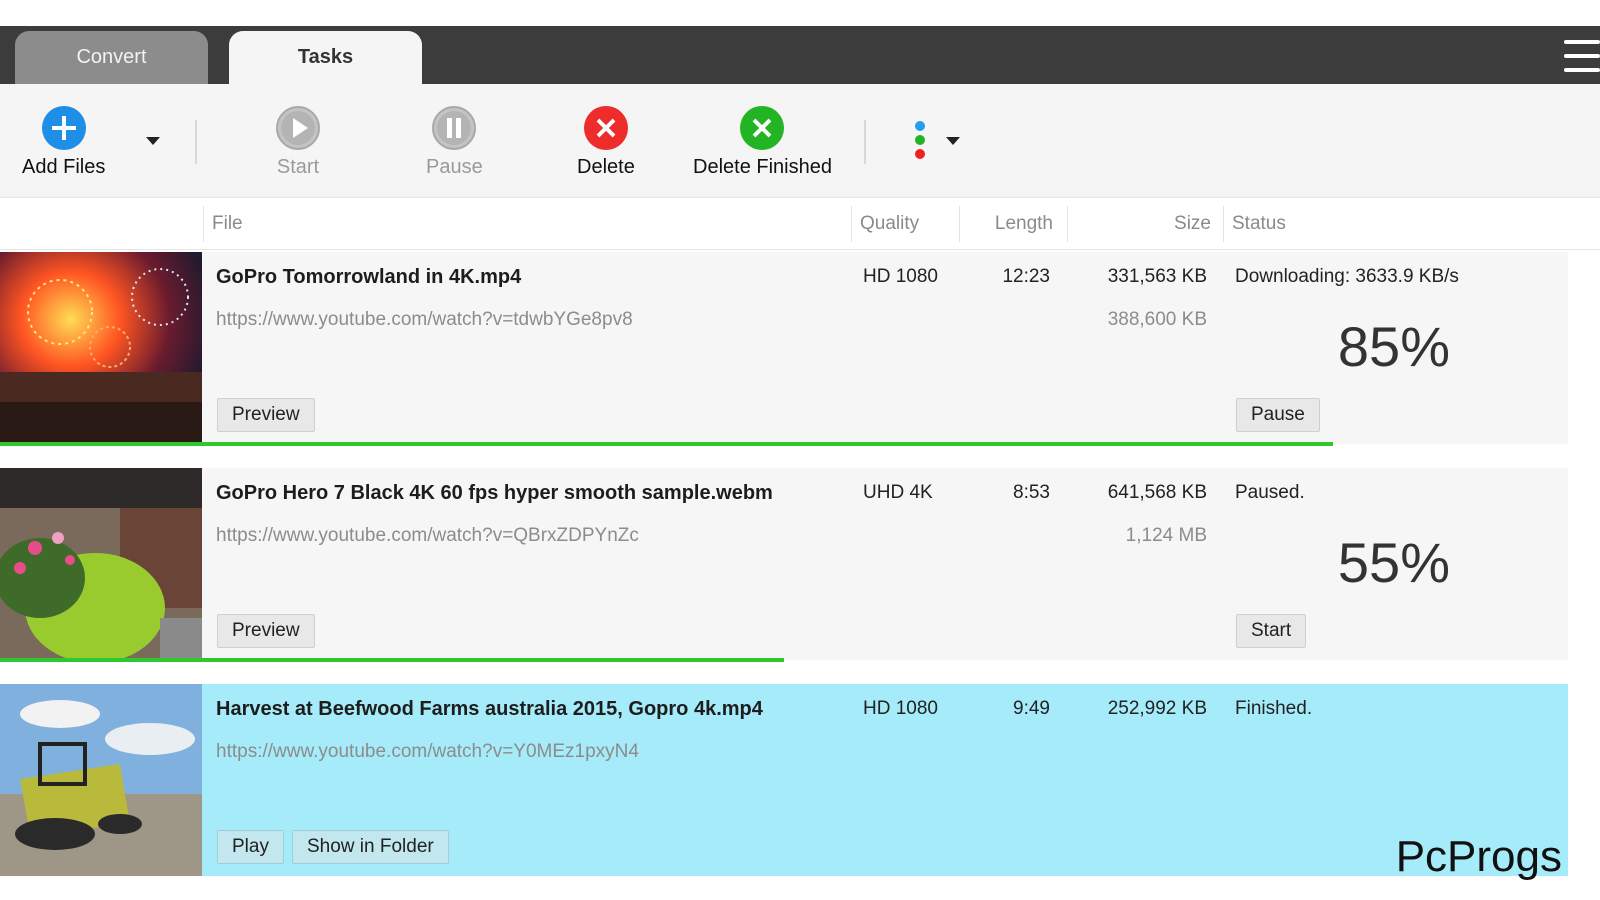  Describe the element at coordinates (606, 167) in the screenshot. I see `delete-label: Delete` at that location.